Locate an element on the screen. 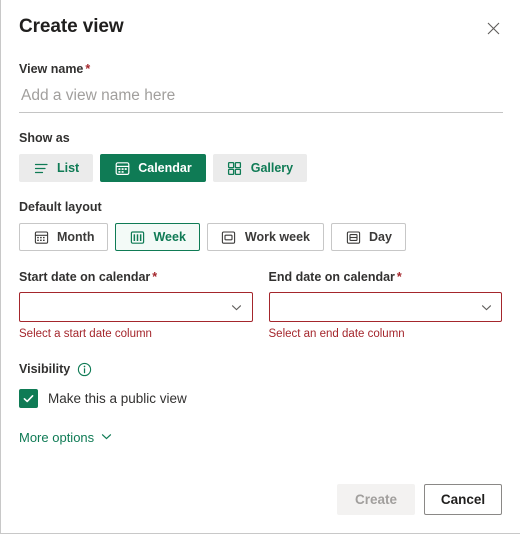 Image resolution: width=520 pixels, height=534 pixels. public-view-checkbox-label: Make this a public view is located at coordinates (117, 398).